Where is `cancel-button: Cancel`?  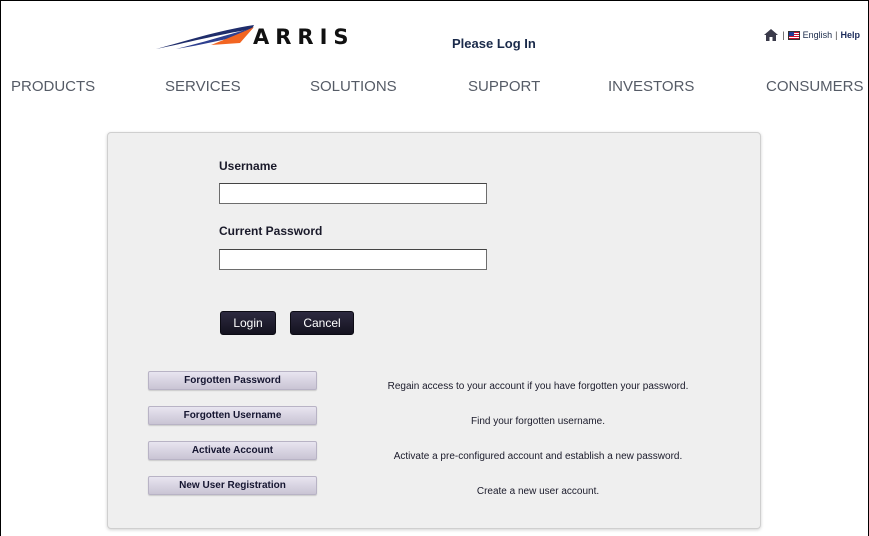
cancel-button: Cancel is located at coordinates (322, 323).